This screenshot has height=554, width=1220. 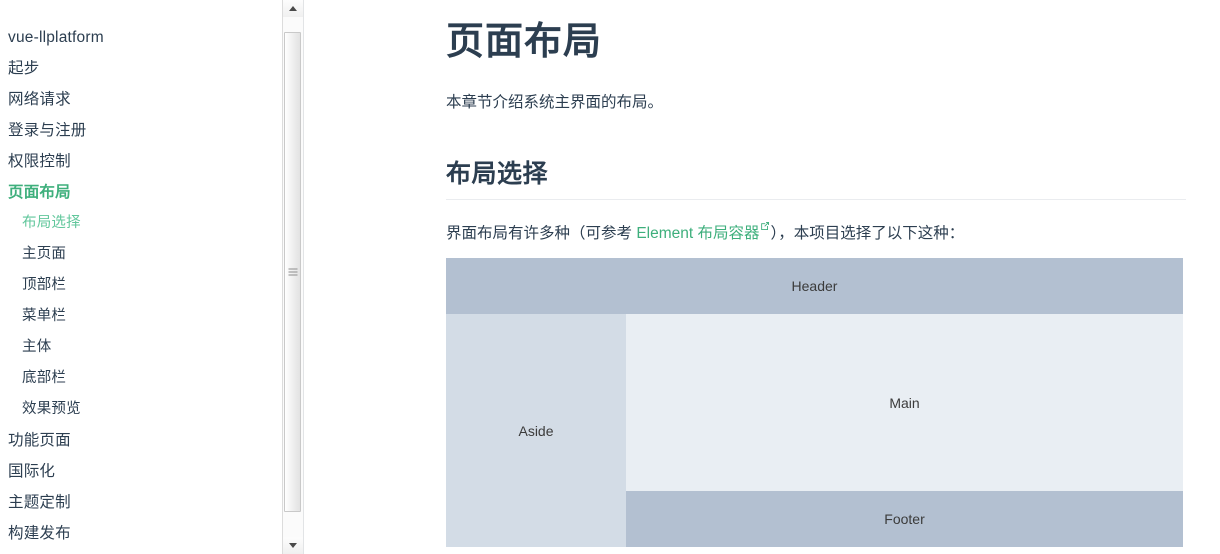 I want to click on element-layout-container-link: Element 布局容器, so click(x=703, y=232).